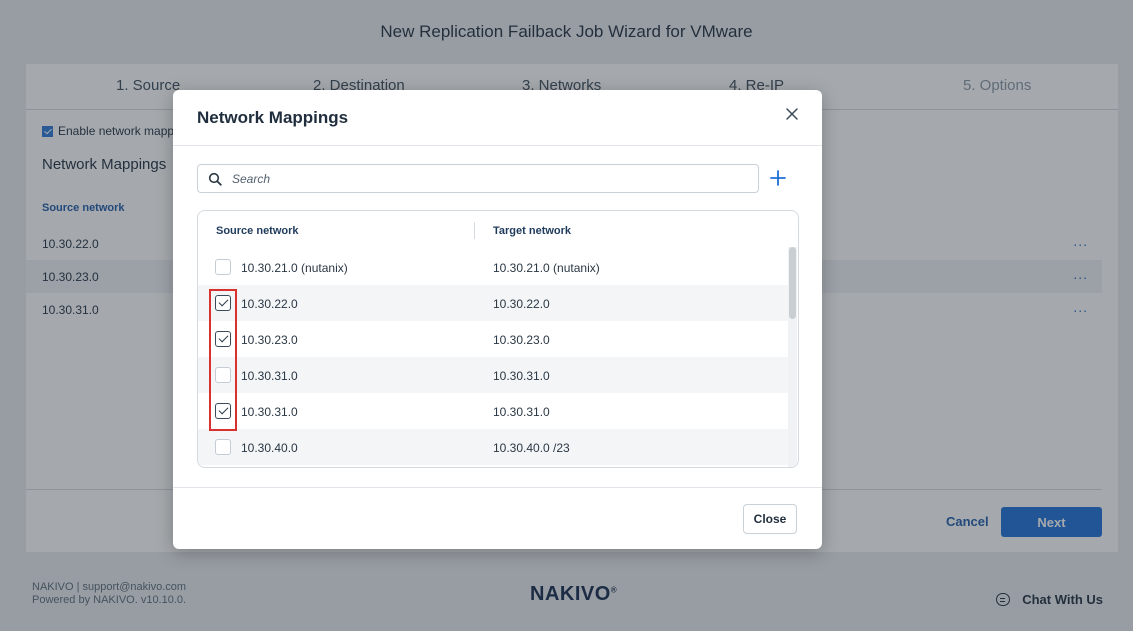  I want to click on dialog-footer: Close, so click(497, 518).